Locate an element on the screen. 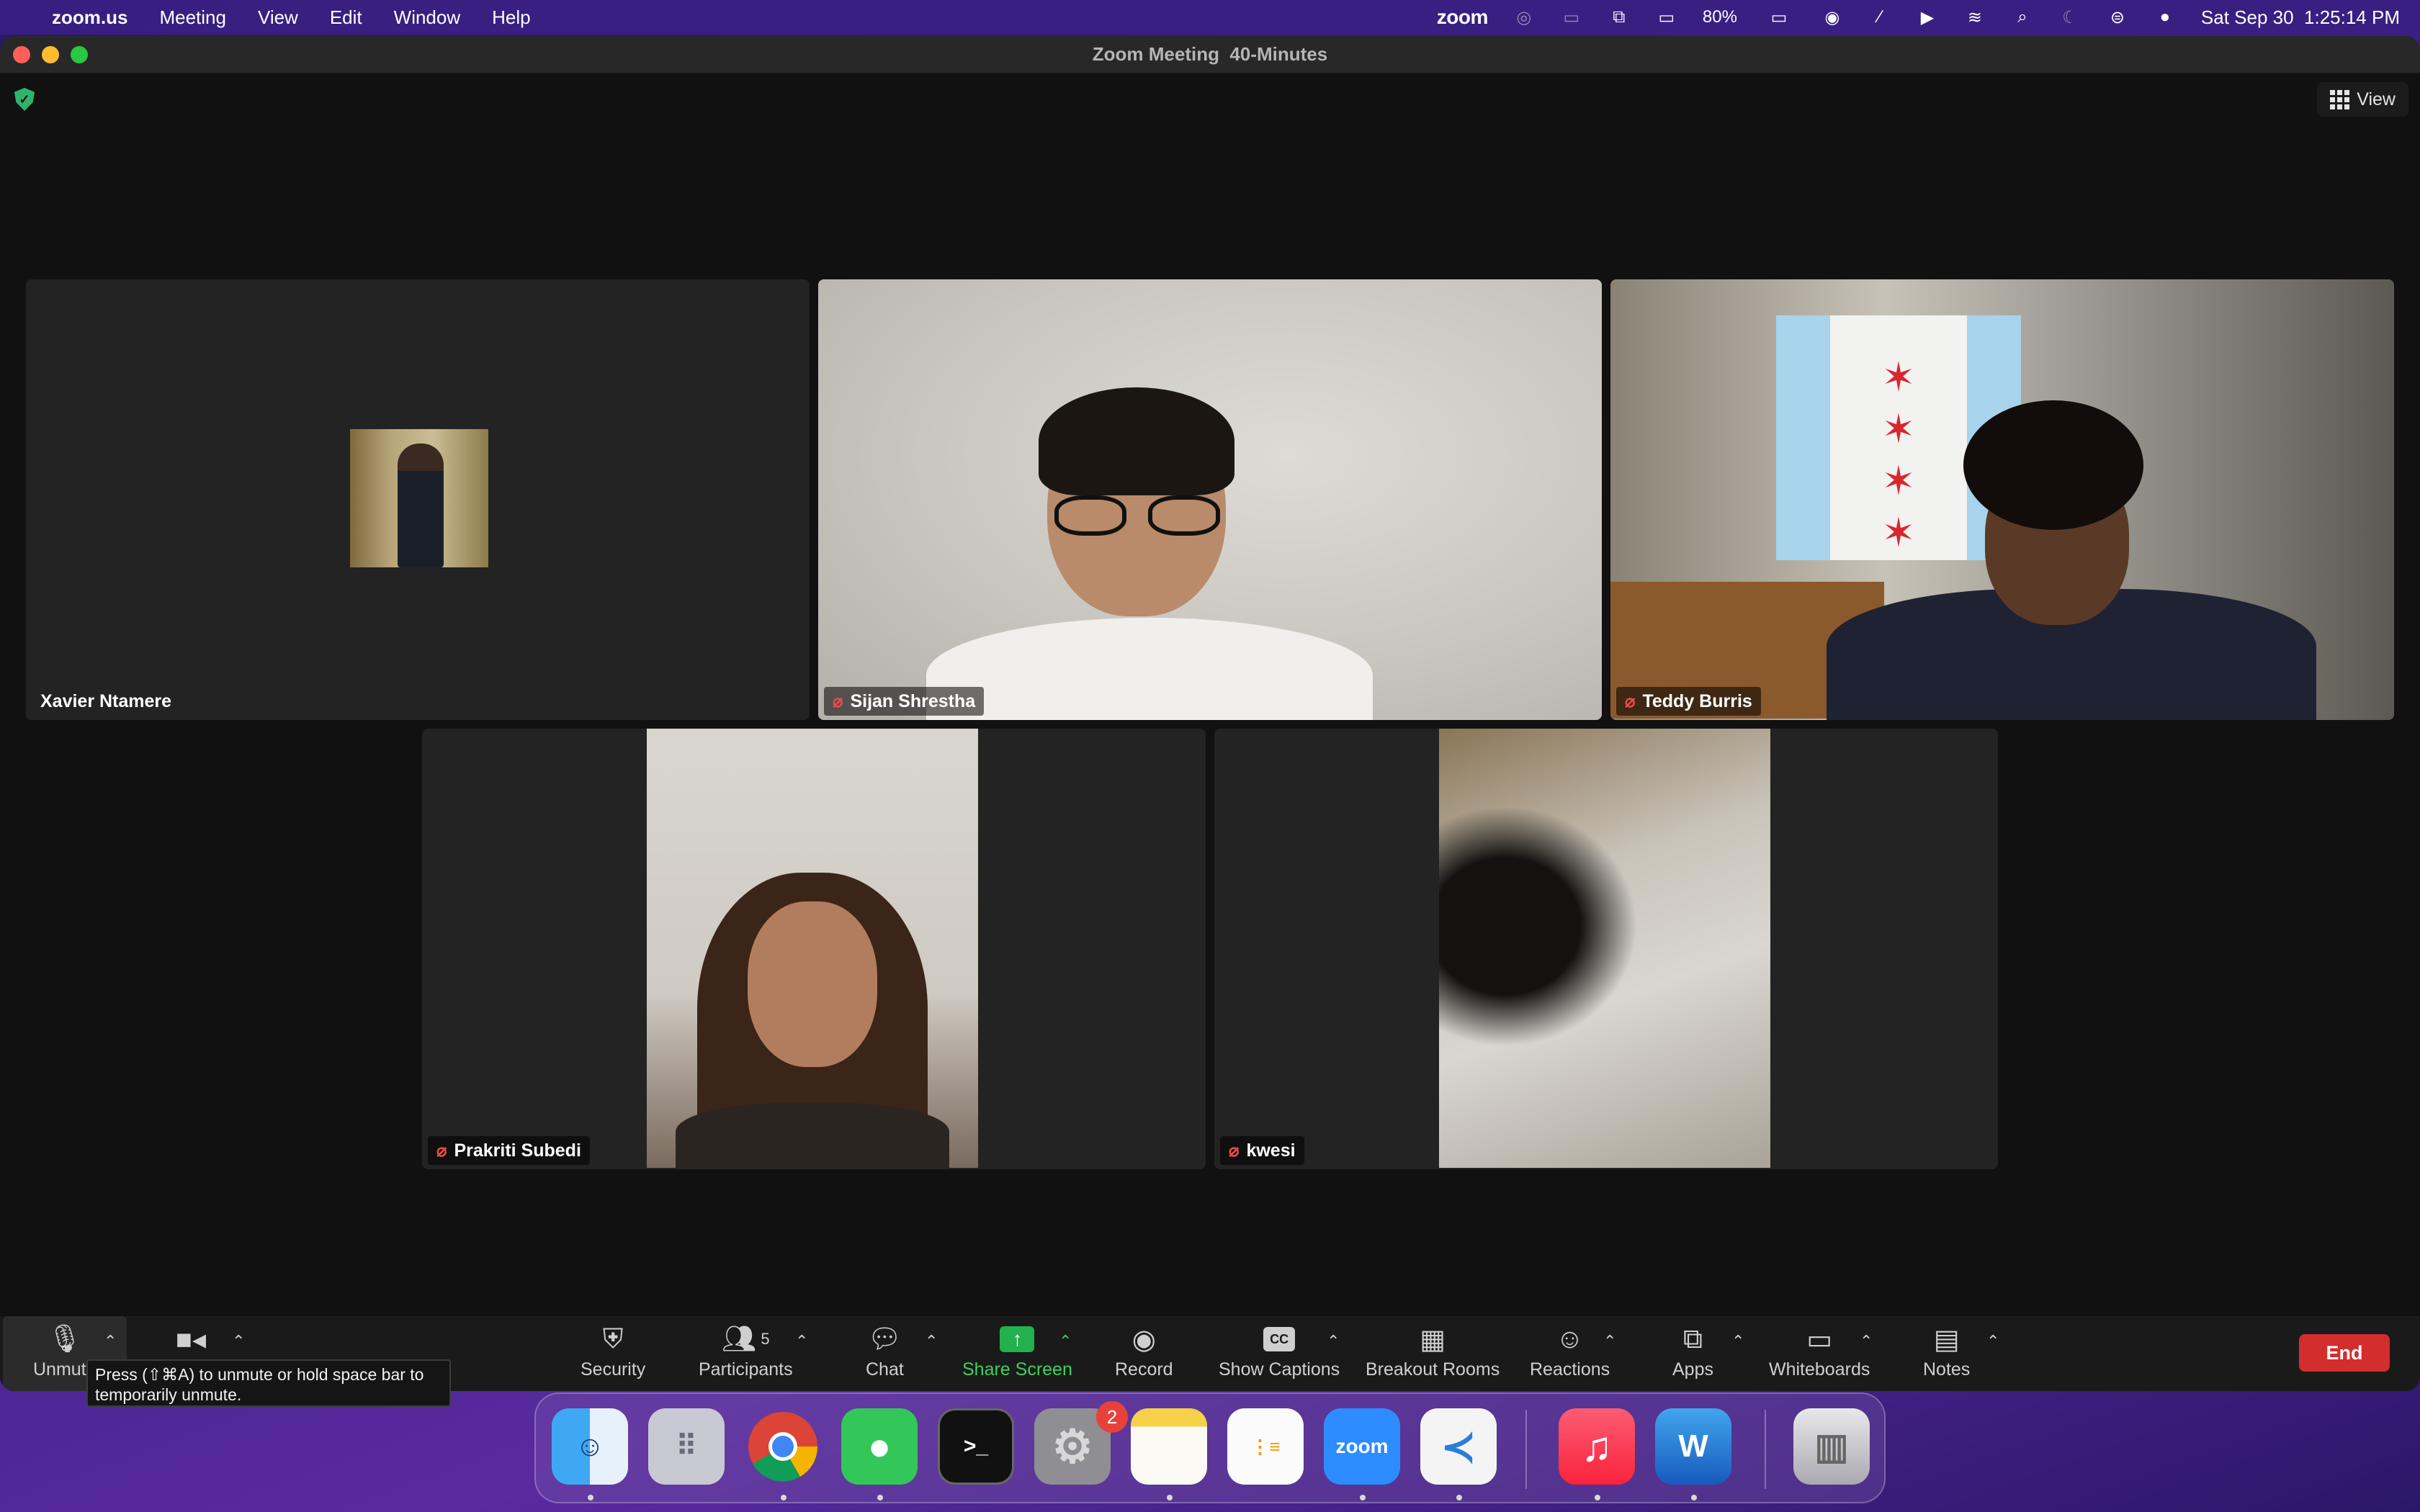 This screenshot has height=1512, width=2420. notes-button: ▤ Notes is located at coordinates (1946, 1351).